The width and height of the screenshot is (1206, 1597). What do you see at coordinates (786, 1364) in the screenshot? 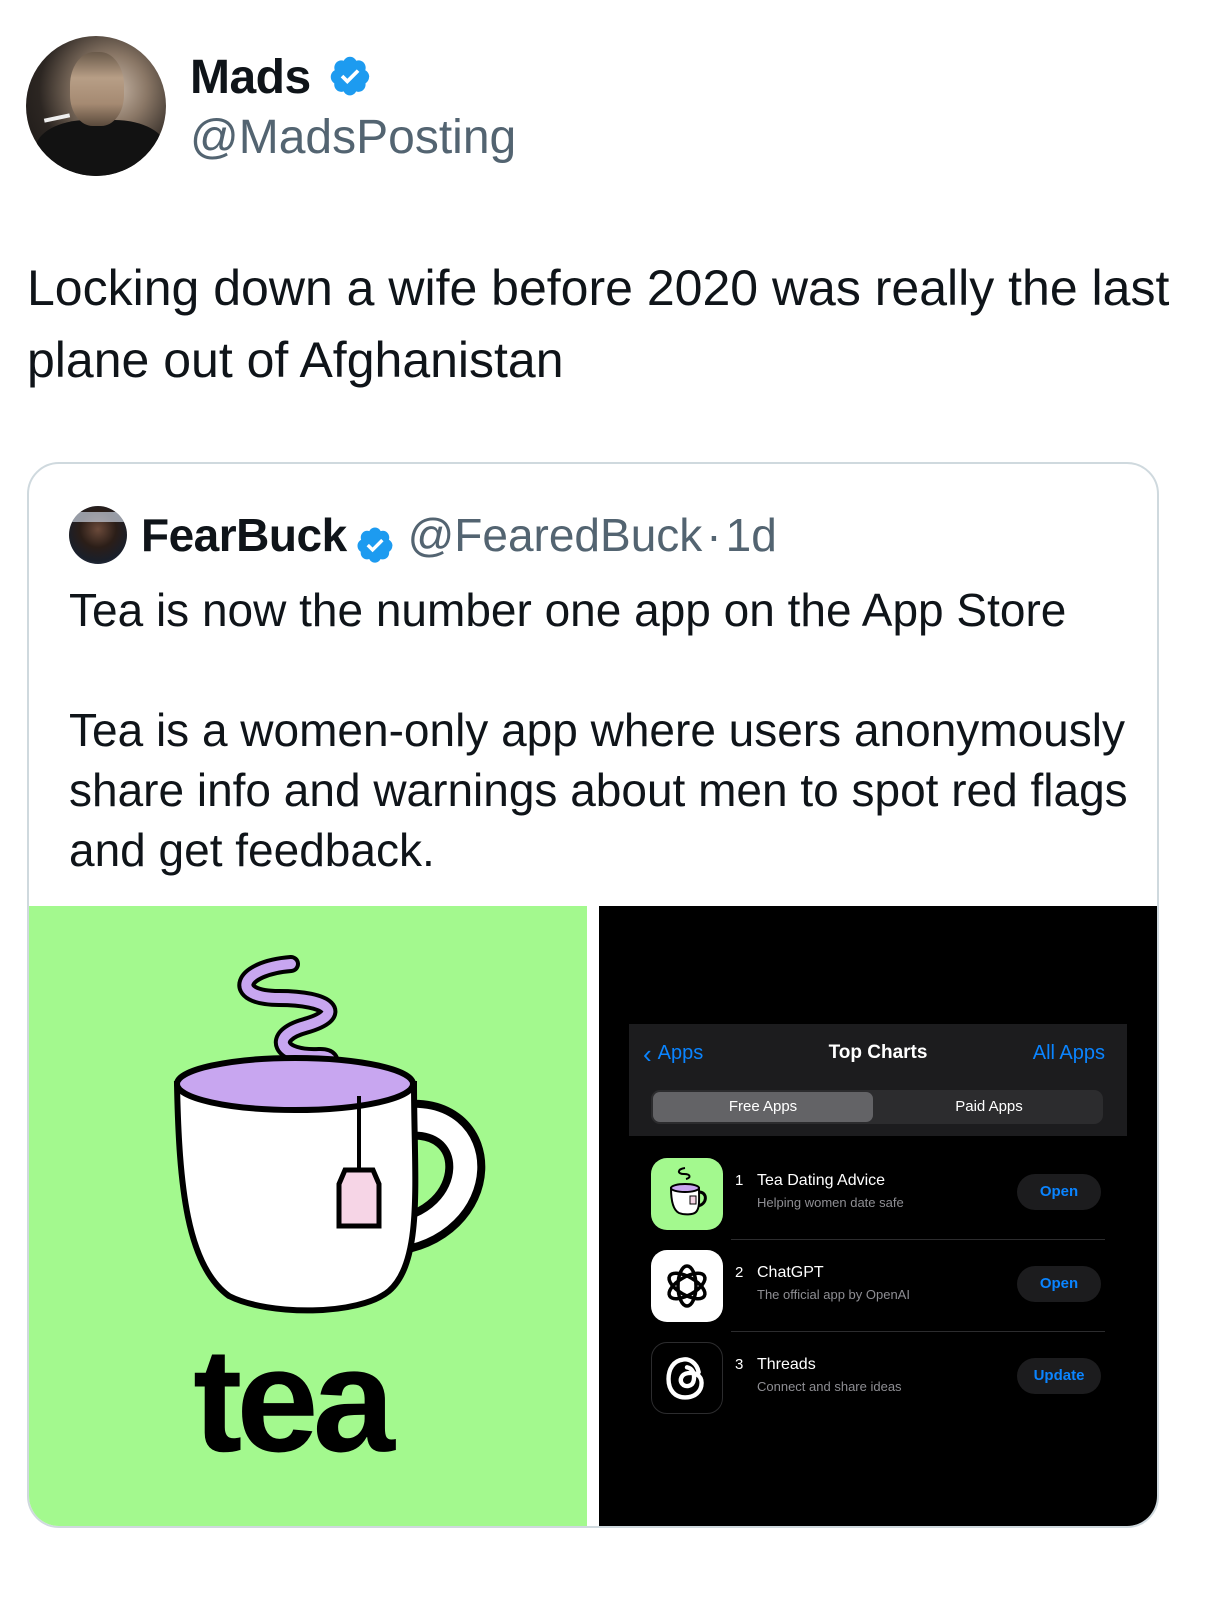
I see `app-name: Threads` at bounding box center [786, 1364].